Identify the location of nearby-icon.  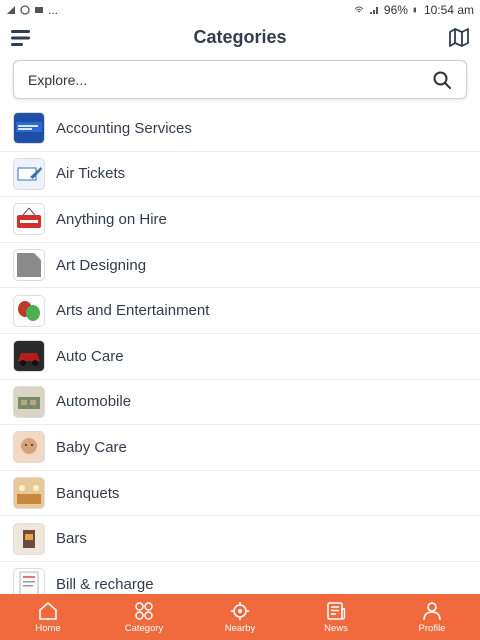
(240, 611).